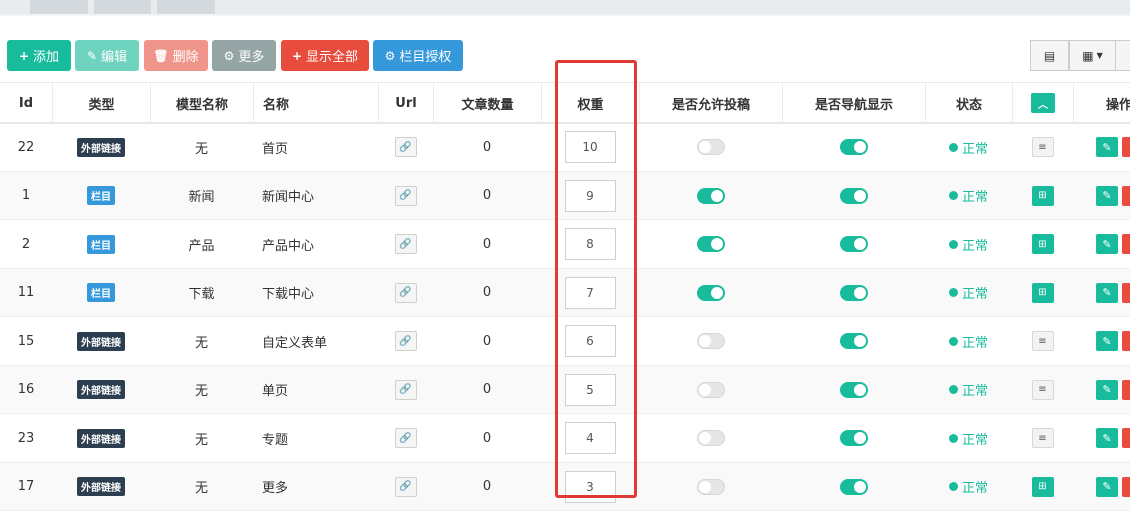 The image size is (1130, 511). Describe the element at coordinates (39, 55) in the screenshot. I see `add-button: + 添加` at that location.